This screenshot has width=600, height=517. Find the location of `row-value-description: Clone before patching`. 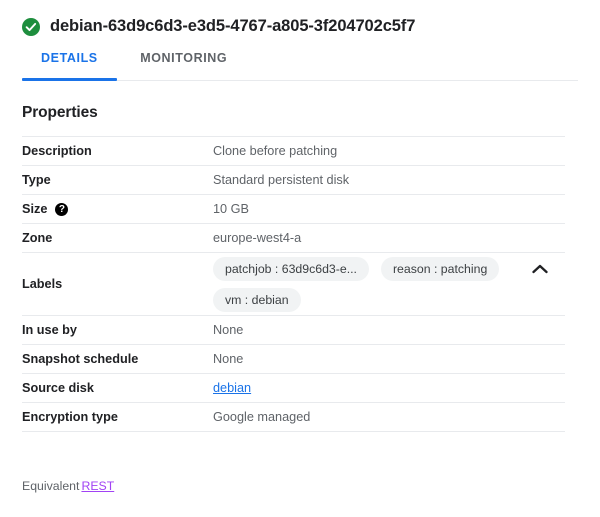

row-value-description: Clone before patching is located at coordinates (275, 151).